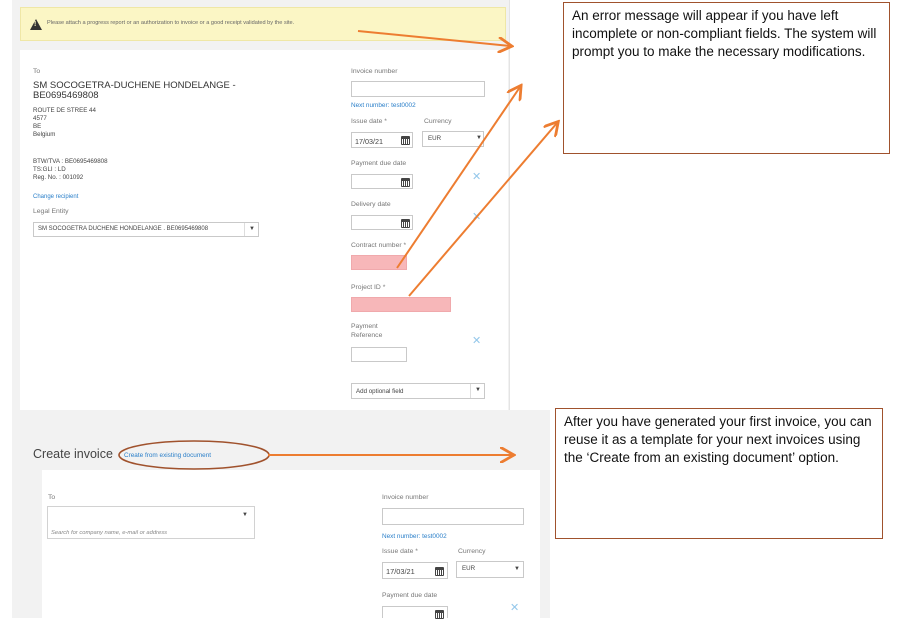 The width and height of the screenshot is (900, 641). Describe the element at coordinates (433, 38) in the screenshot. I see `arrow-alert` at that location.